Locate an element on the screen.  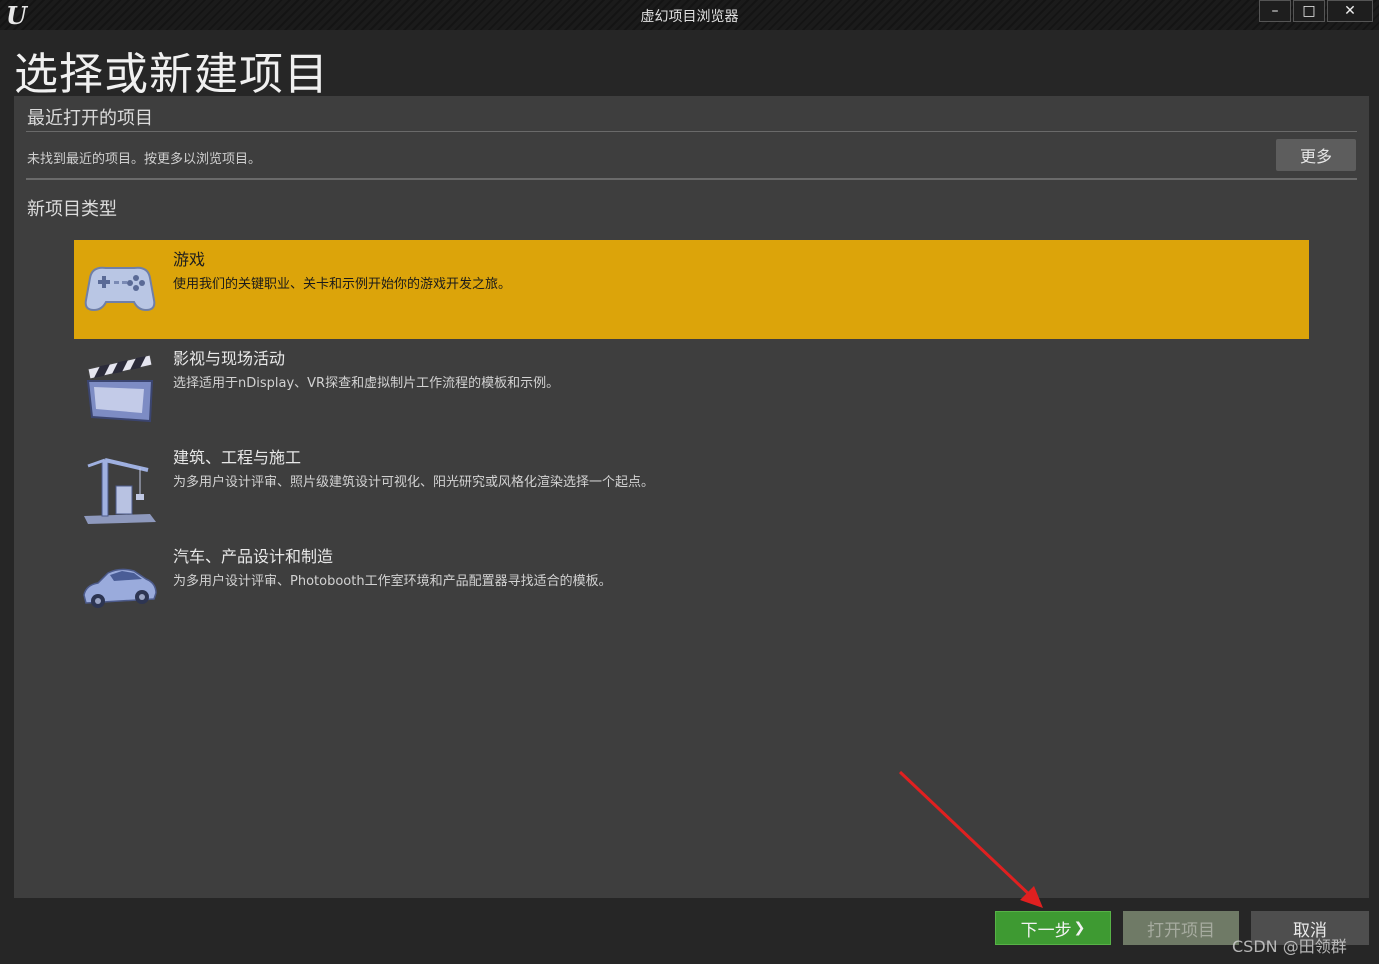
recent-projects-heading: 最近打开的项目 is located at coordinates (90, 118).